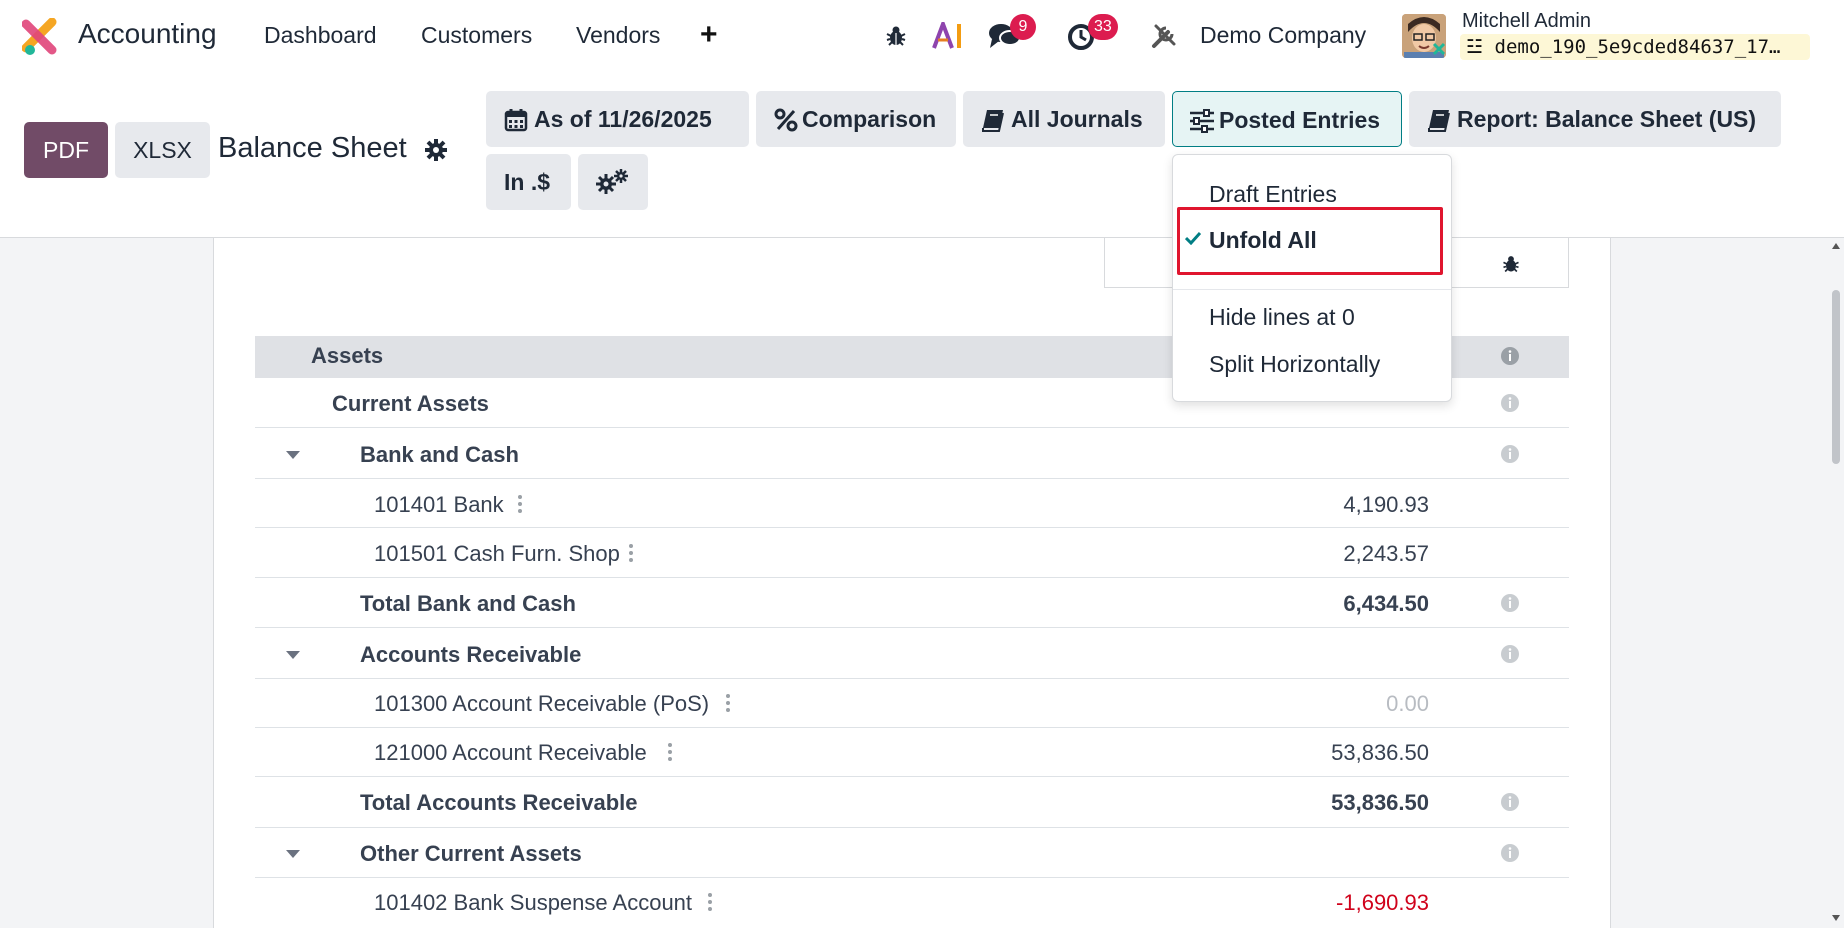  I want to click on row-label: Total Bank and Cash, so click(468, 603).